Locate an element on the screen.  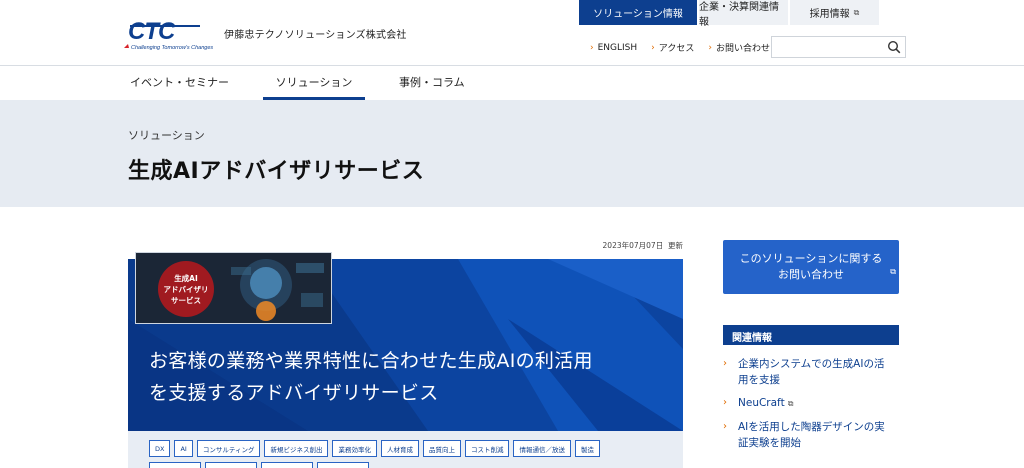
tag: 製造 is located at coordinates (587, 448).